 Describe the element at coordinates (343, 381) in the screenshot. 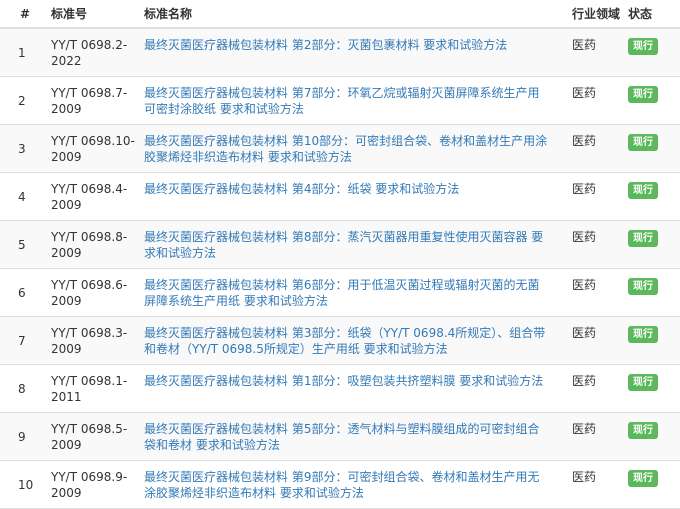

I see `standard-name-link: 最终灭菌医疗器械包装材料 第1部分：吸塑包装共挤塑料膜 要求和试验方法` at that location.